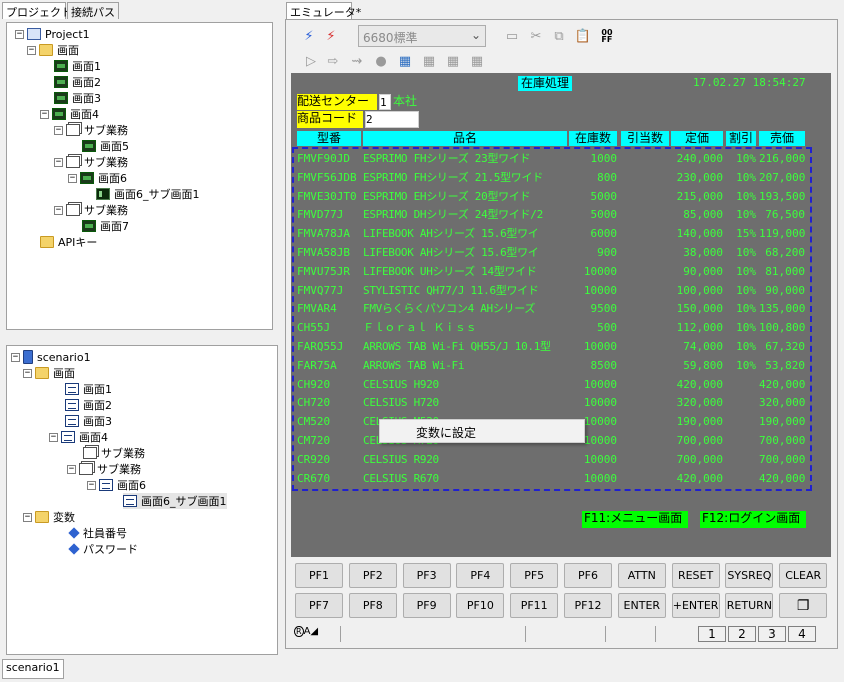 Image resolution: width=844 pixels, height=682 pixels. What do you see at coordinates (175, 501) in the screenshot?
I see `tree-item: 画面6_サブ画面1` at bounding box center [175, 501].